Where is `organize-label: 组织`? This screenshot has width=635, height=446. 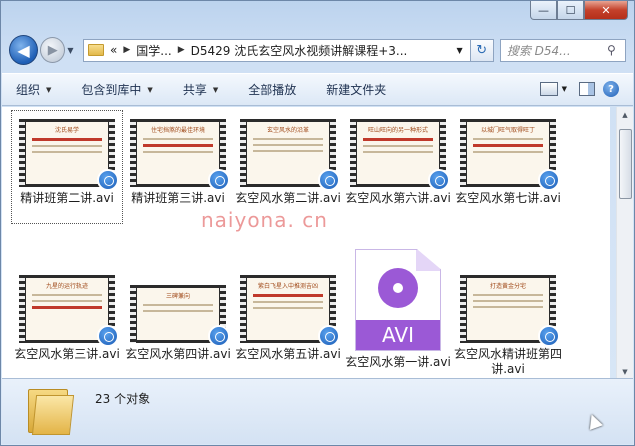 organize-label: 组织 is located at coordinates (28, 90).